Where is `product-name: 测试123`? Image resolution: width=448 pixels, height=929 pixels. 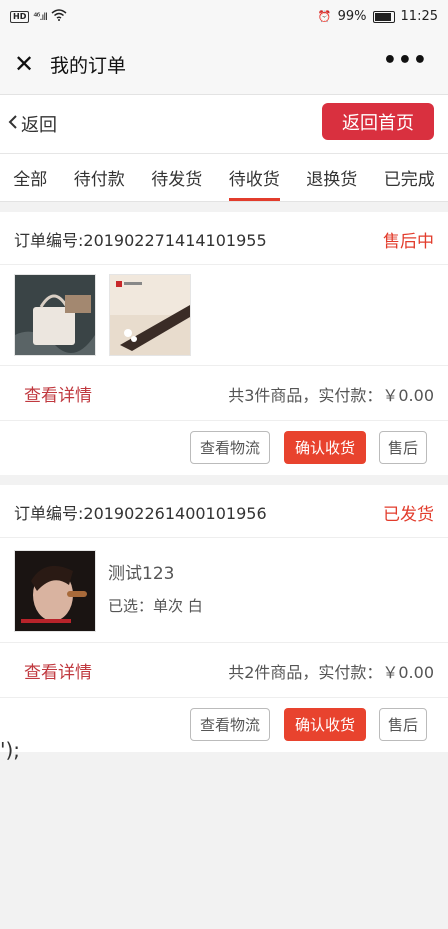 product-name: 测试123 is located at coordinates (141, 574).